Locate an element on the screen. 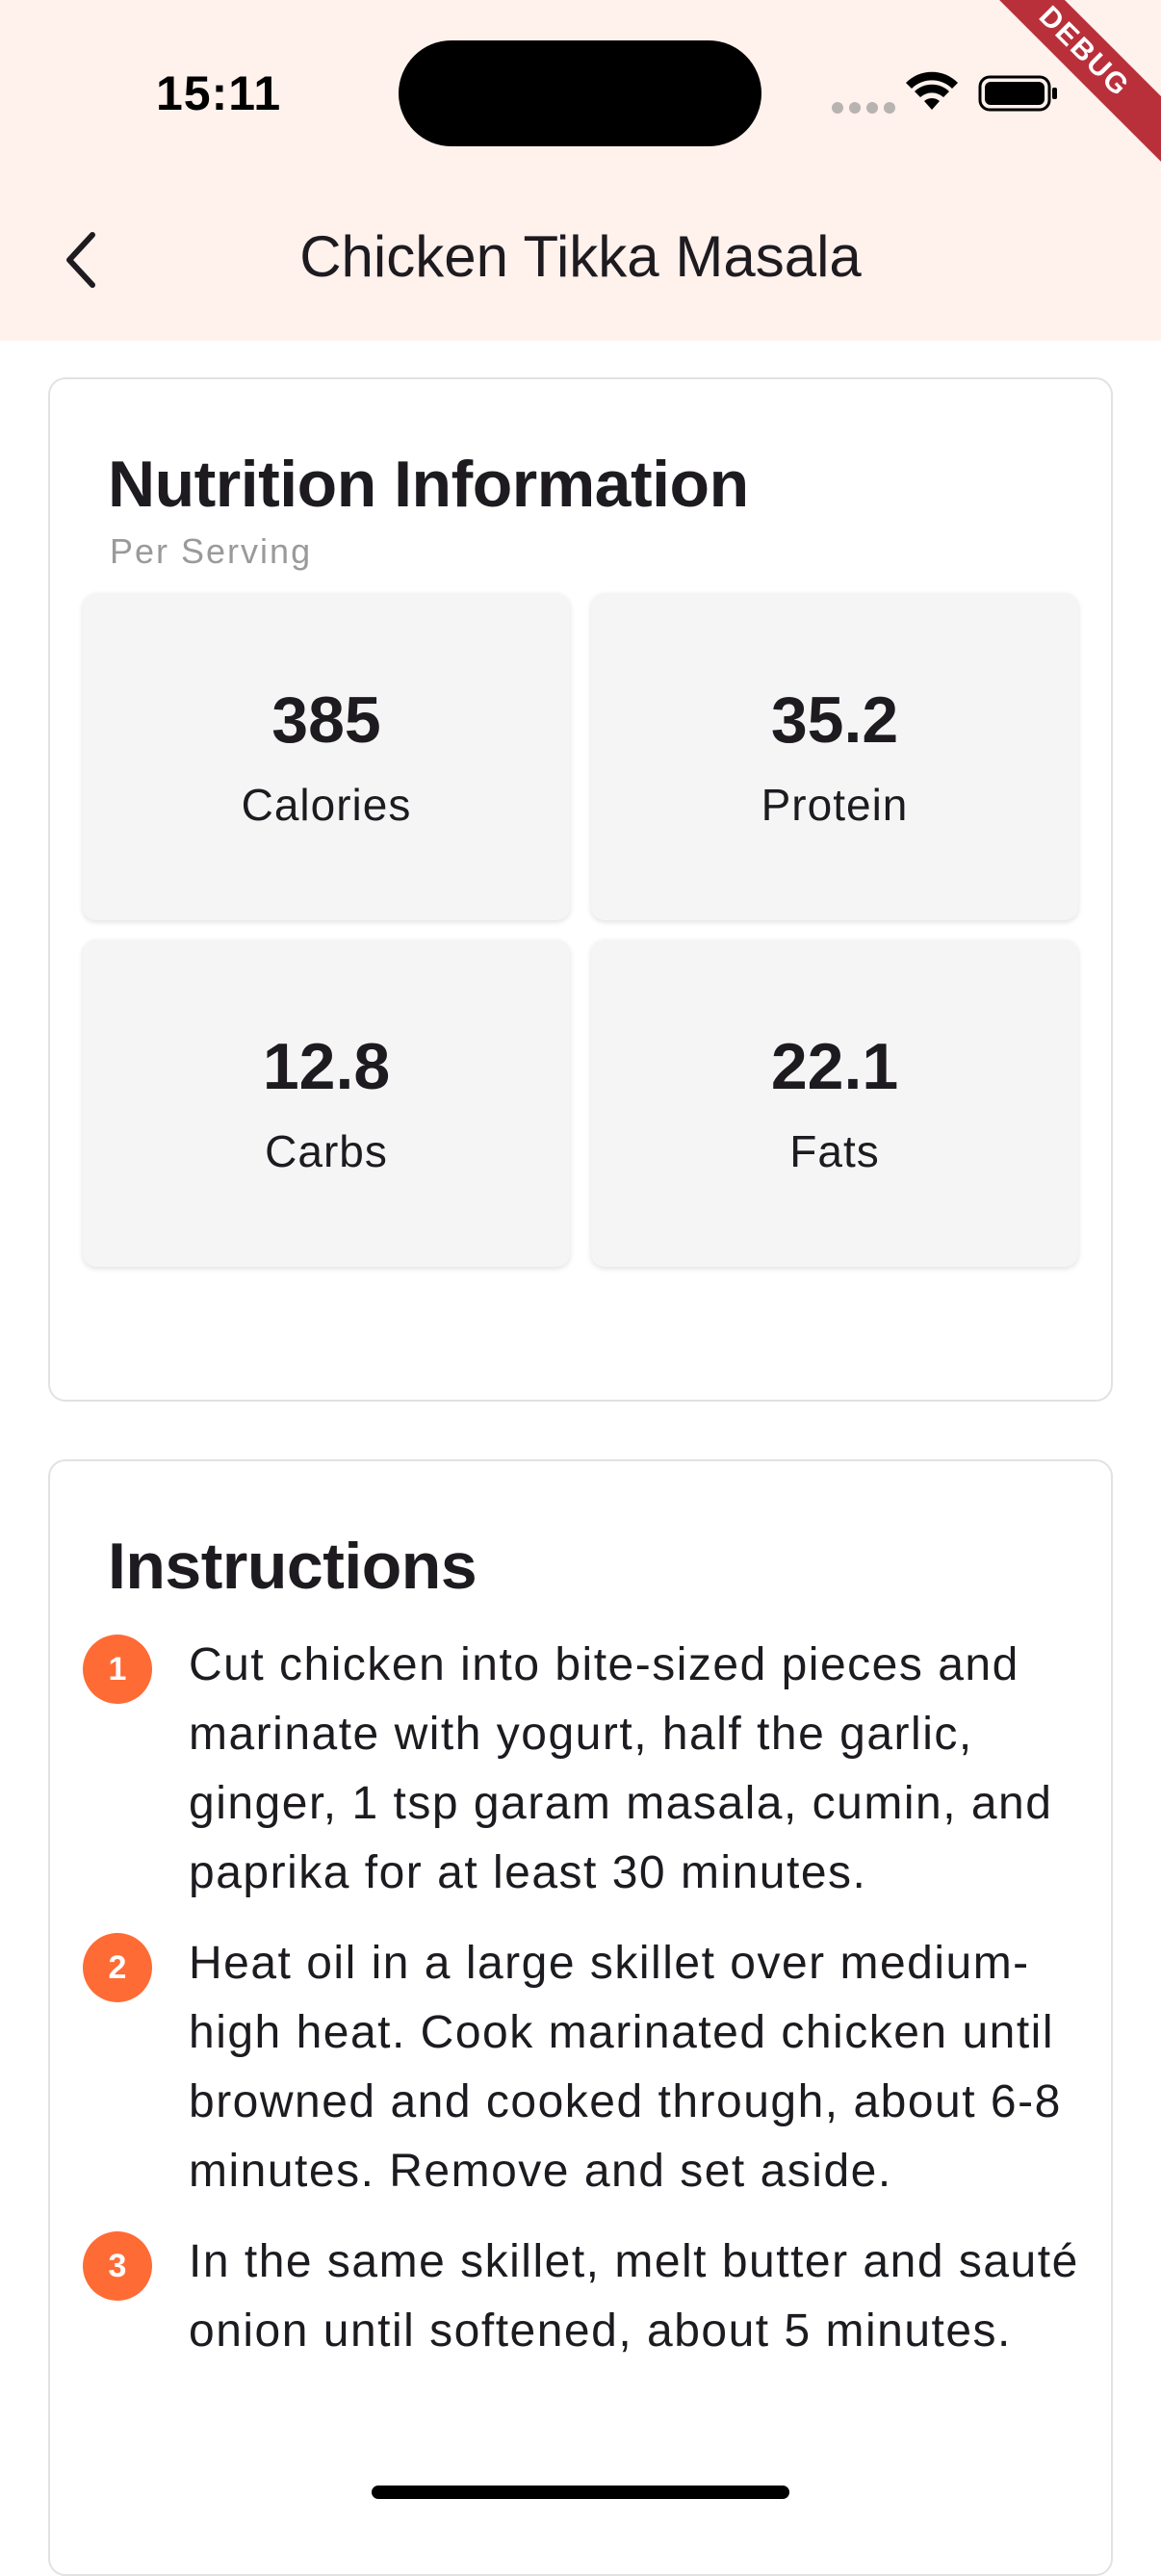 This screenshot has height=2576, width=1161. nutrition-title: Nutrition Information is located at coordinates (429, 485).